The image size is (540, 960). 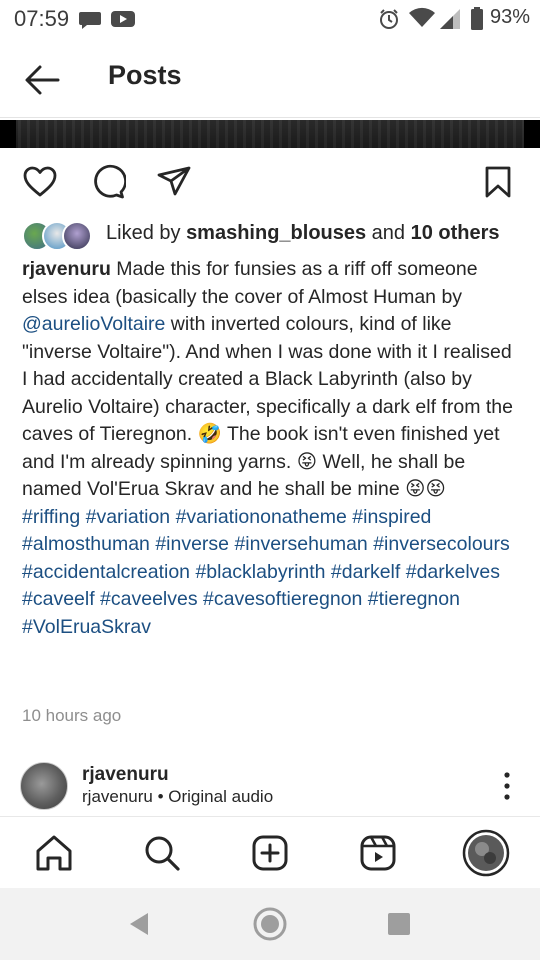 I want to click on post-image, so click(x=270, y=134).